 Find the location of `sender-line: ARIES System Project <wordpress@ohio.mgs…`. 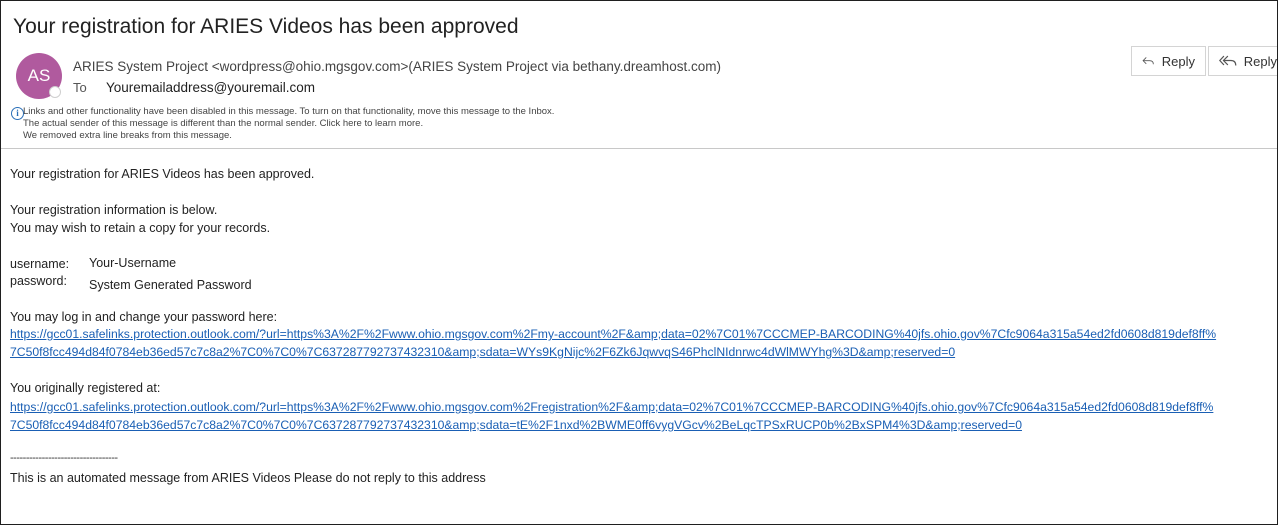

sender-line: ARIES System Project <wordpress@ohio.mgs… is located at coordinates (397, 66).